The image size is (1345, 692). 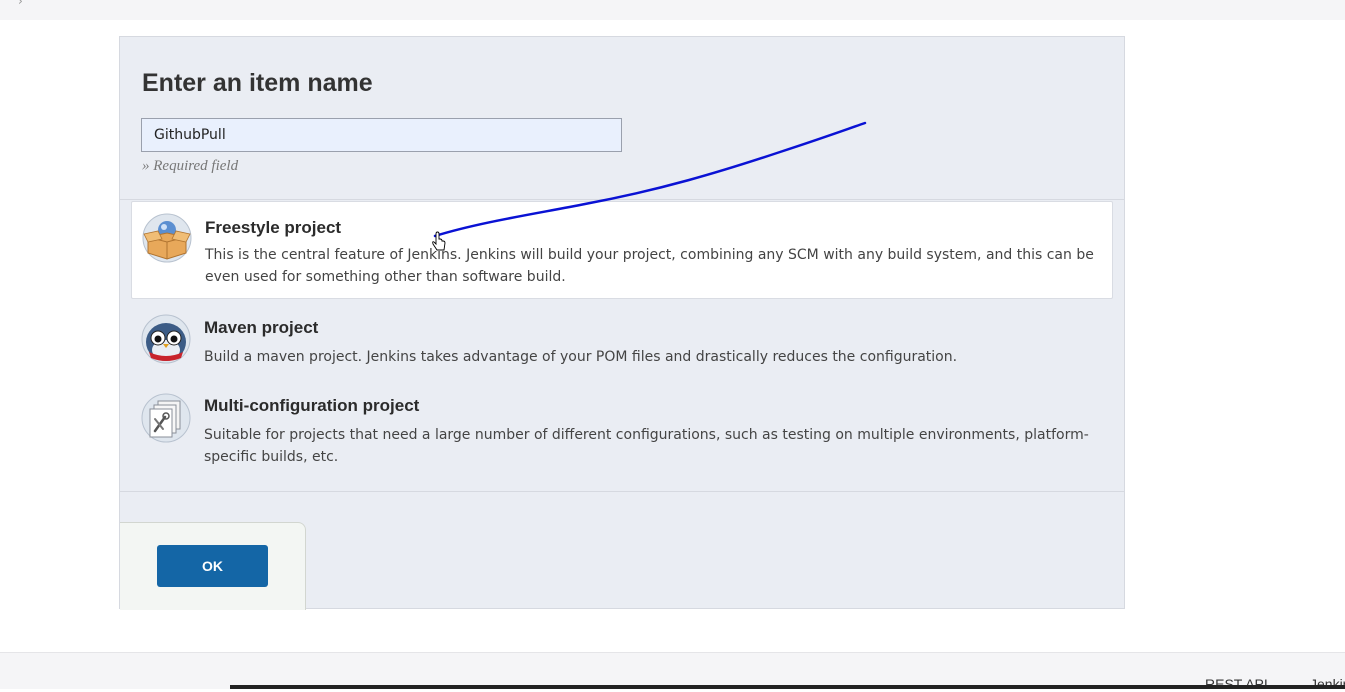 I want to click on page-title: Enter an item name, so click(x=257, y=83).